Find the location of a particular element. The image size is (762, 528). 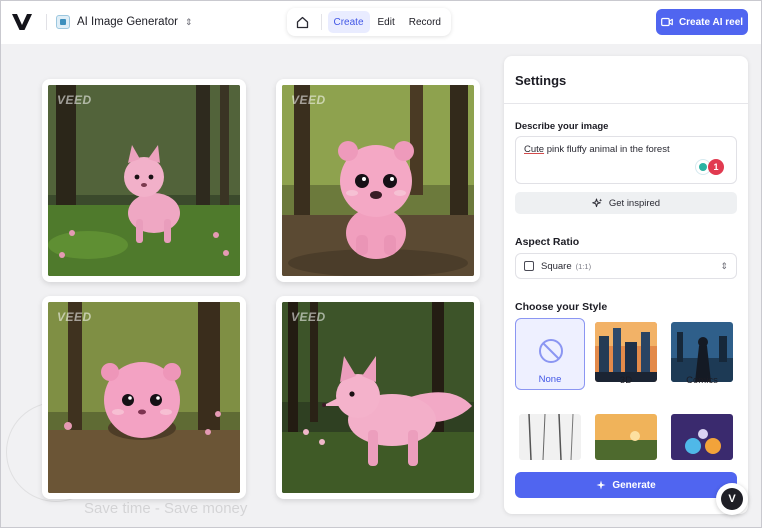

aspect-ratio-label: Aspect Ratio is located at coordinates (547, 242).